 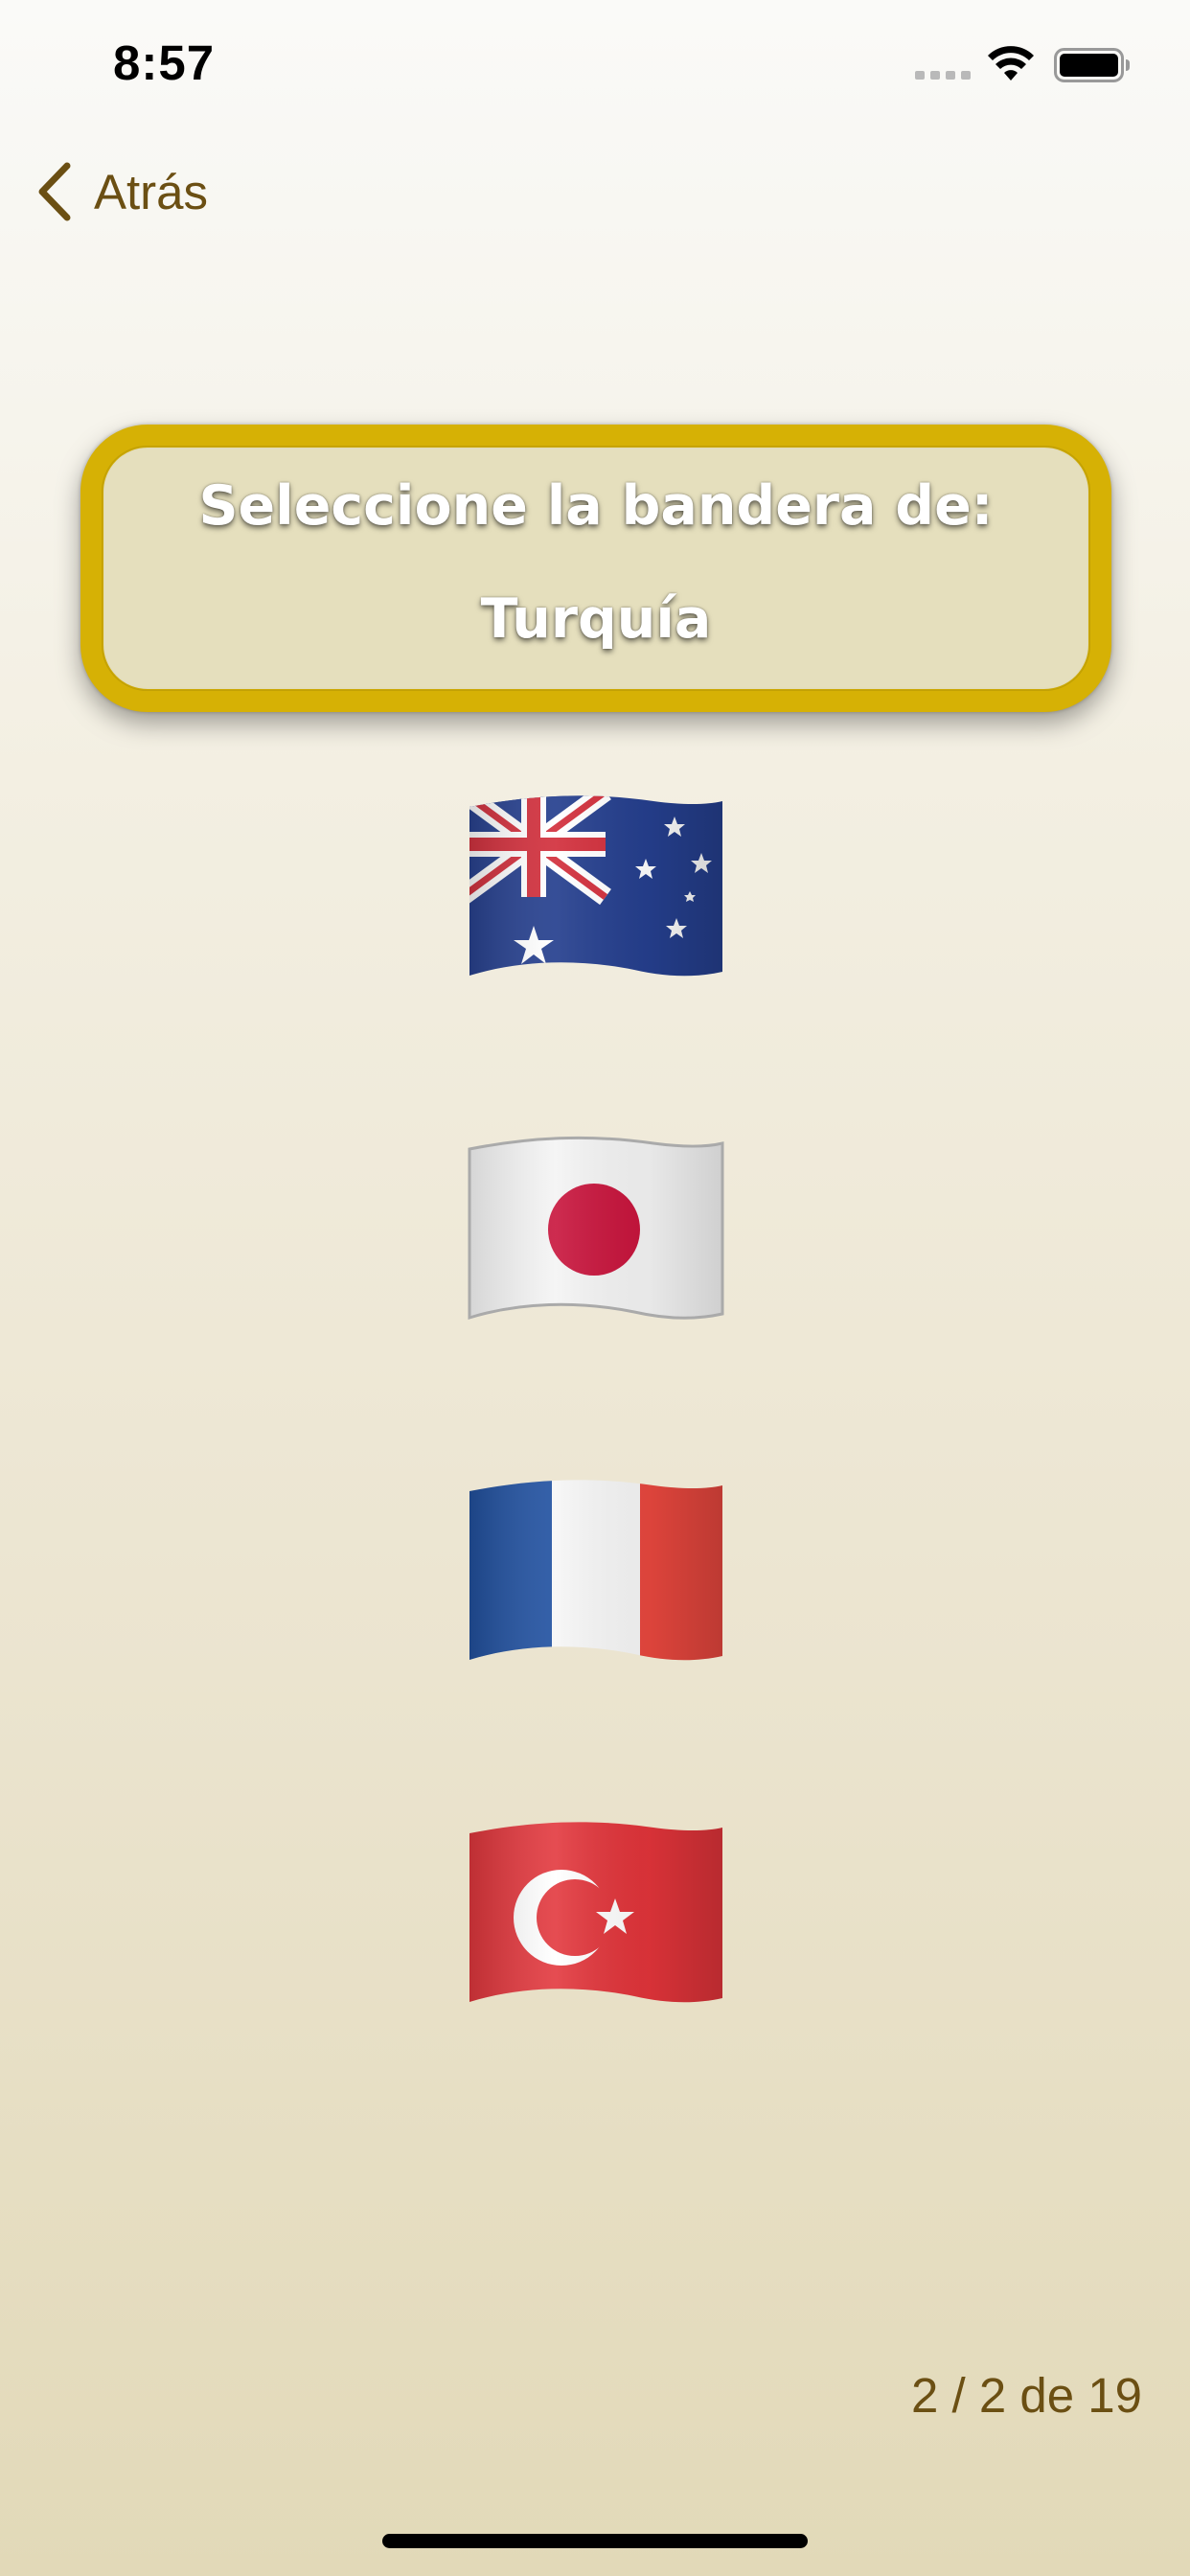 What do you see at coordinates (595, 568) in the screenshot?
I see `question-card: Seleccione la bandera de: Turquía` at bounding box center [595, 568].